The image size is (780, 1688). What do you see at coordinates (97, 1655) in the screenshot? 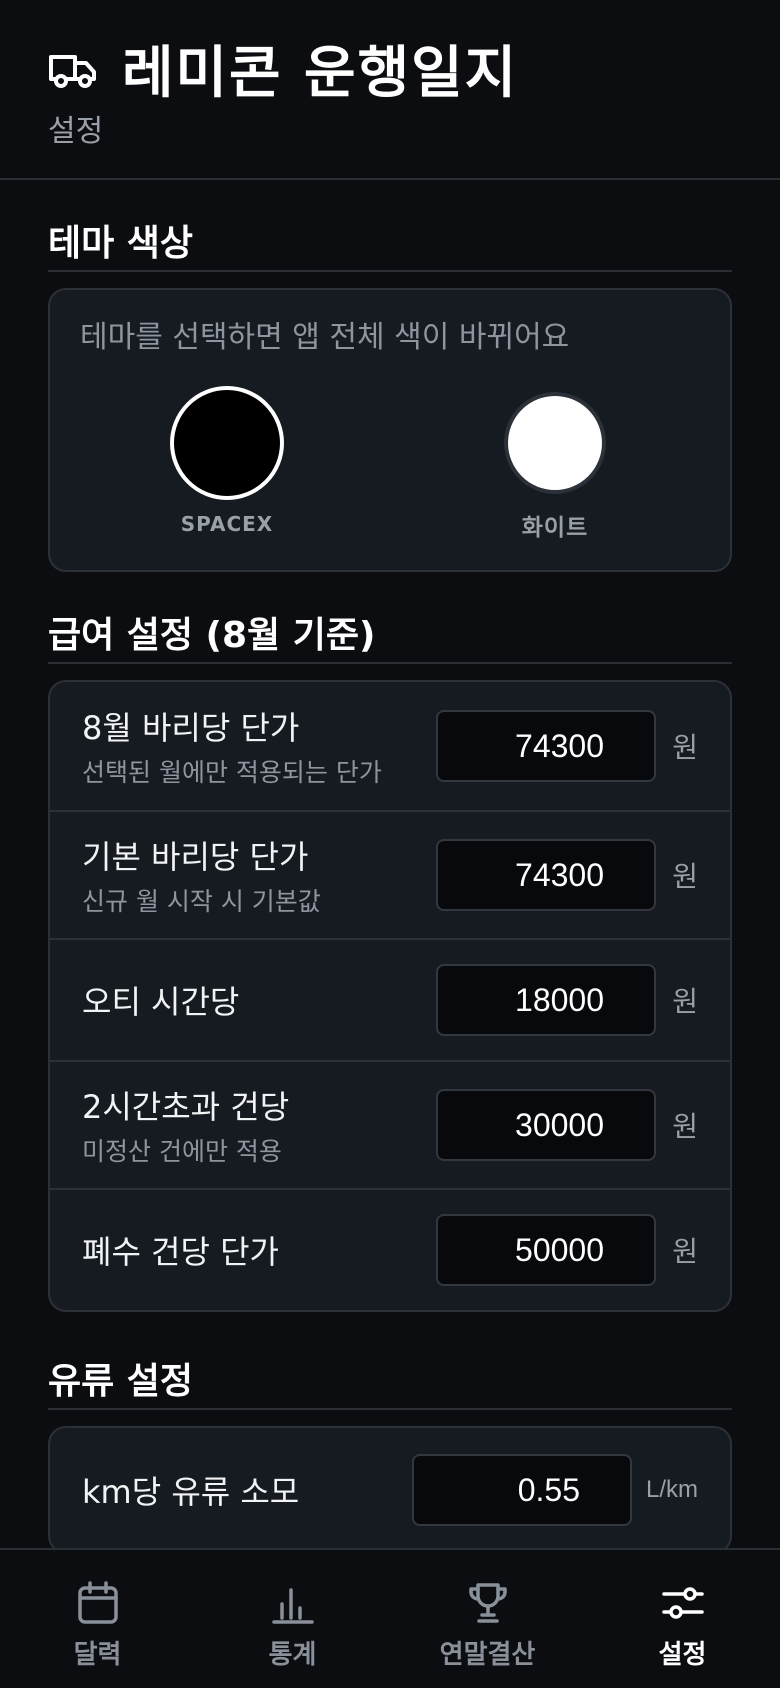
I see `nav-label: 달력` at bounding box center [97, 1655].